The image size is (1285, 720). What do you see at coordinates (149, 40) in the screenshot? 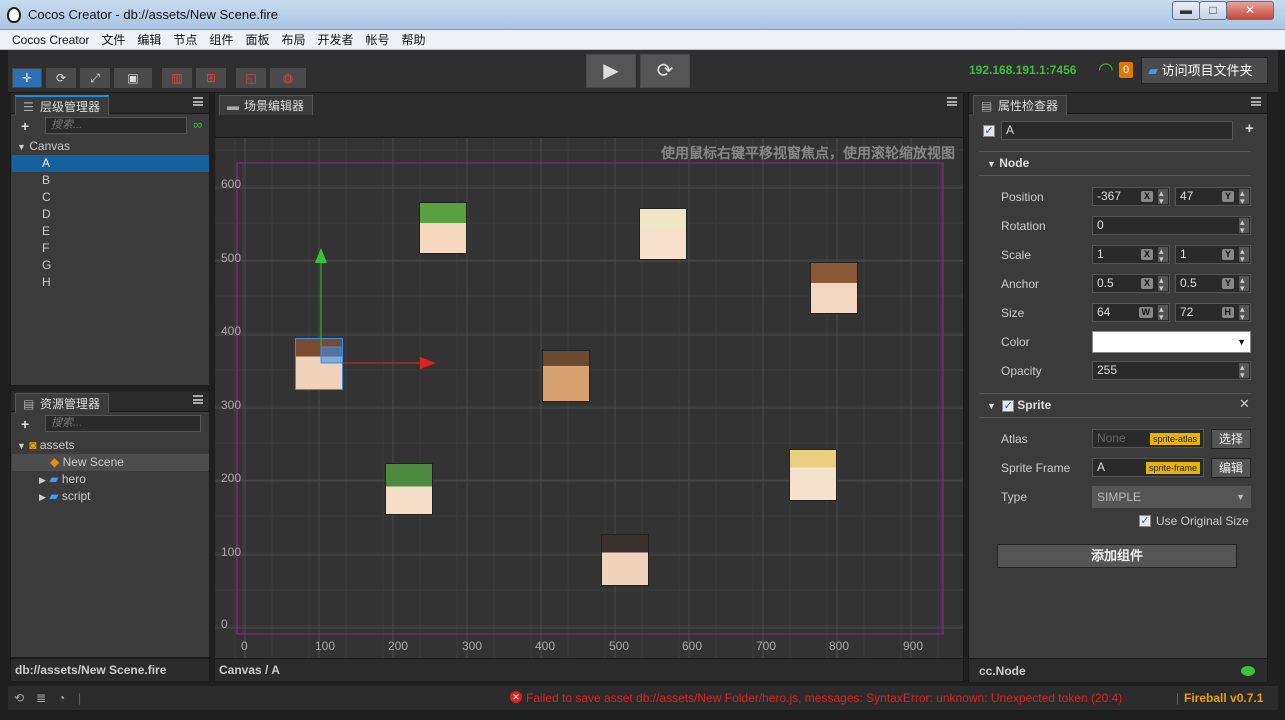
I see `menu-edit: 编辑` at bounding box center [149, 40].